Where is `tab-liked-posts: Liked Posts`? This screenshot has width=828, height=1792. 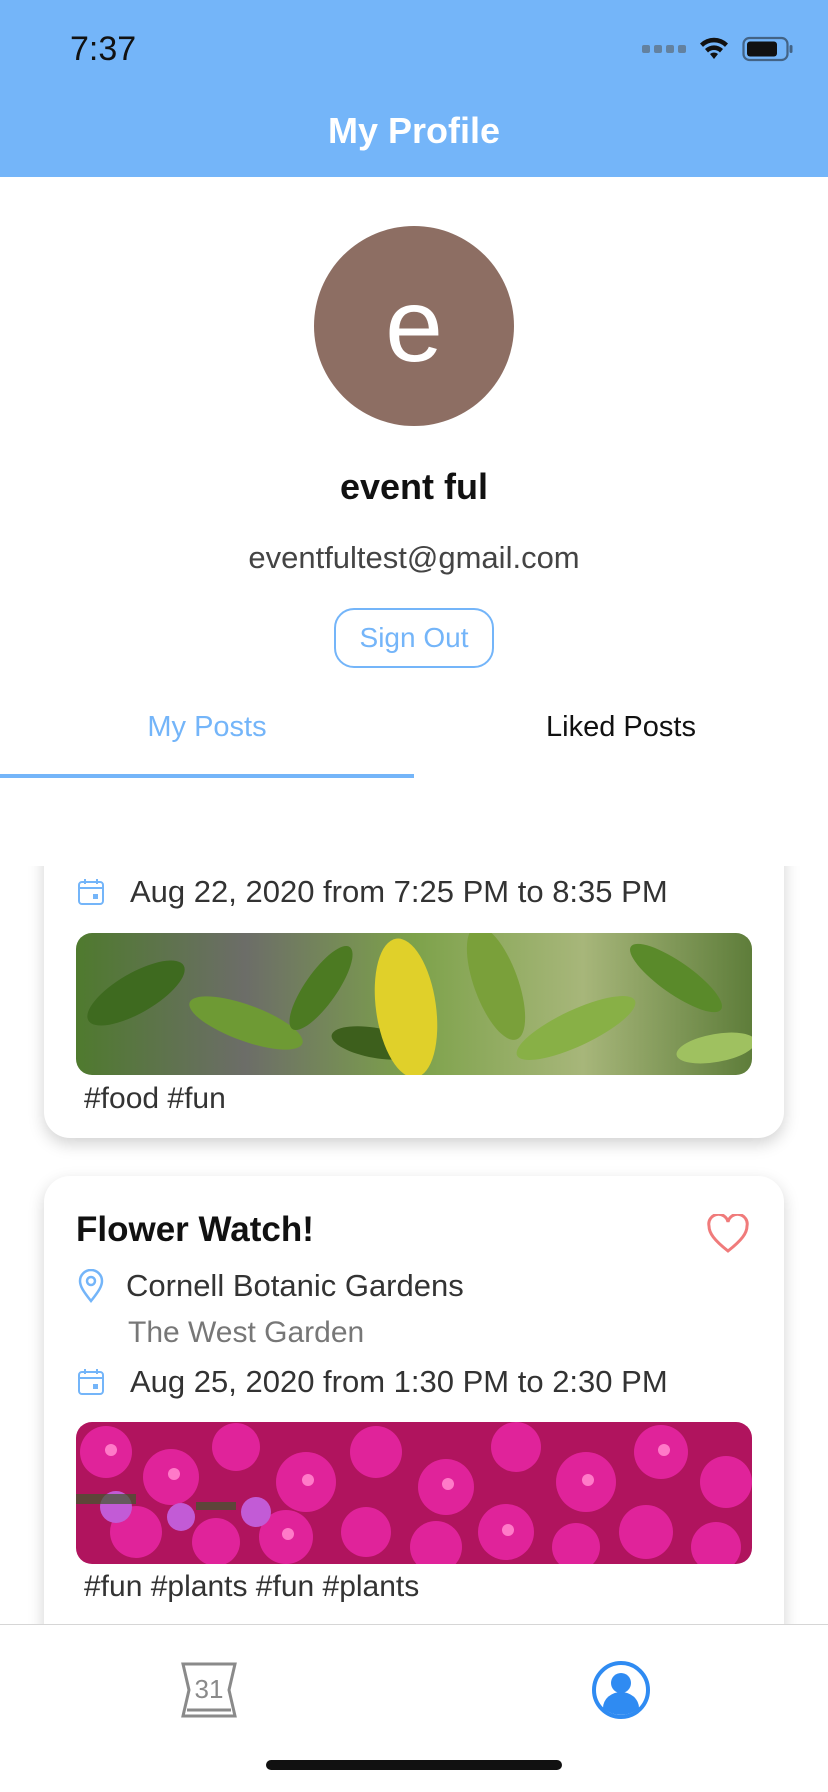 tab-liked-posts: Liked Posts is located at coordinates (621, 739).